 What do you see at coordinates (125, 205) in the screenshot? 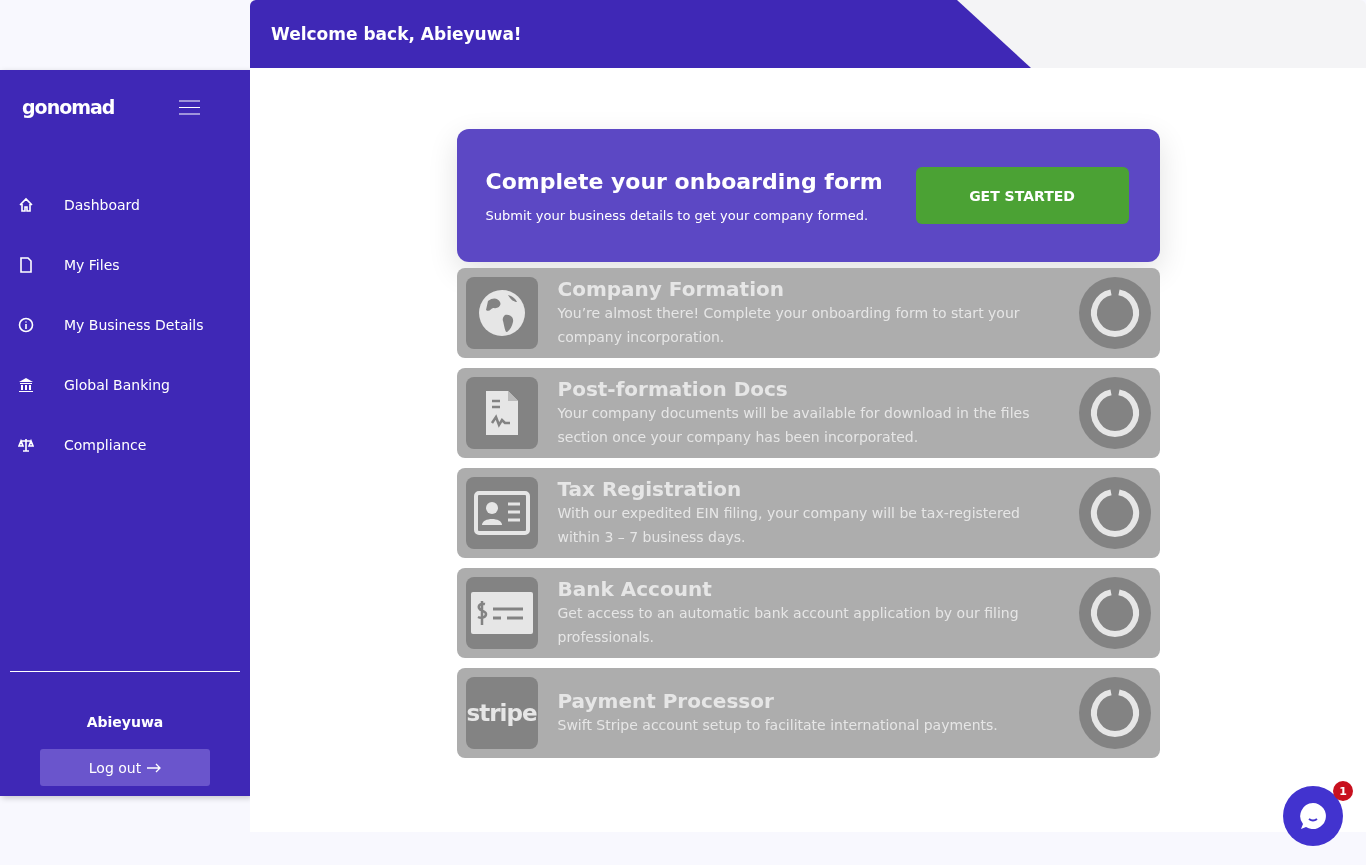
I see `nav-item: Dashboard` at bounding box center [125, 205].